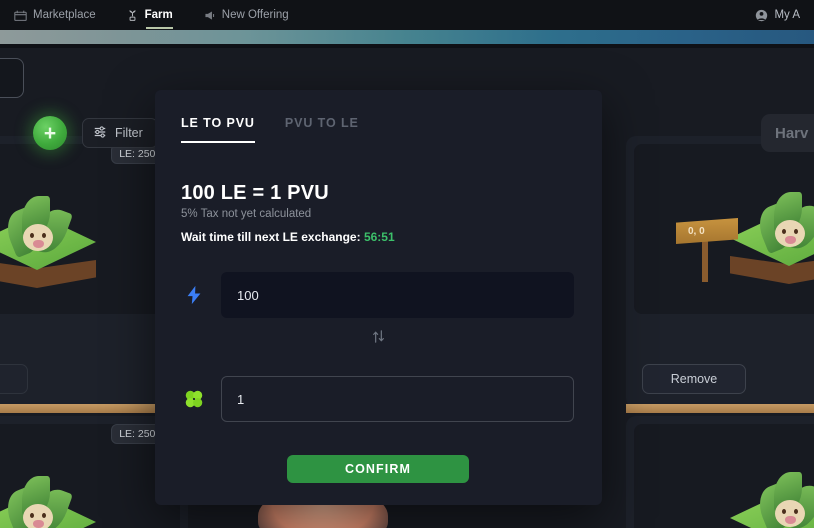 The height and width of the screenshot is (528, 814). I want to click on clover-icon, so click(194, 399).